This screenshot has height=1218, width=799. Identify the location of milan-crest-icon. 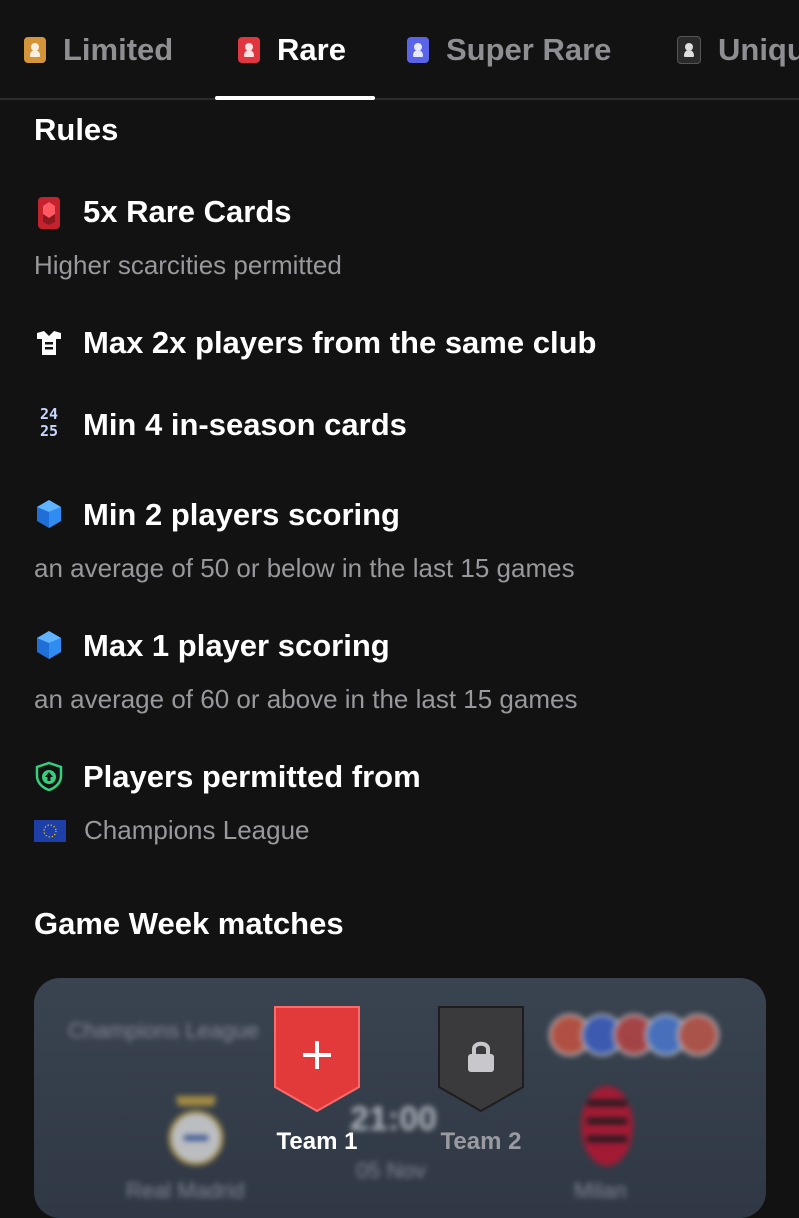
(607, 1126).